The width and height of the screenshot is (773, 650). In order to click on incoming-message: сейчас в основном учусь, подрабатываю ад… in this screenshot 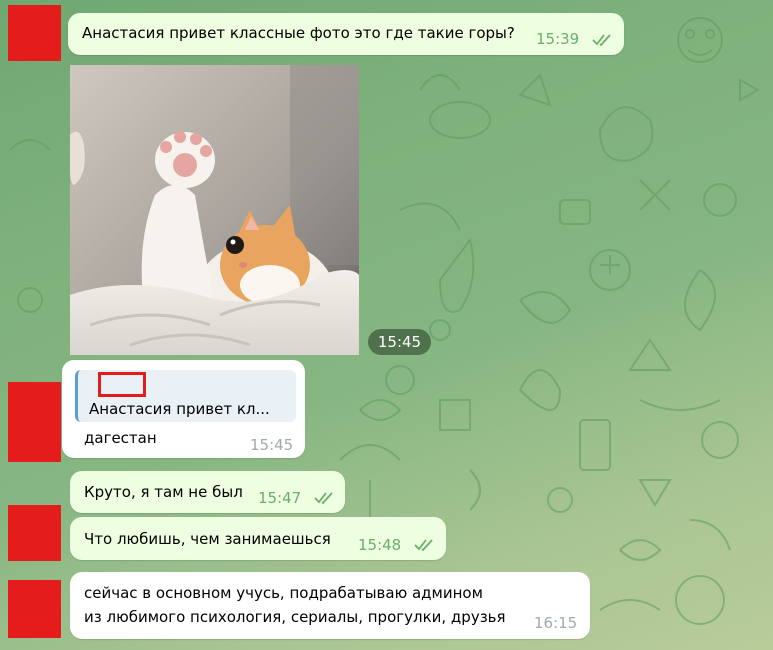, I will do `click(330, 605)`.